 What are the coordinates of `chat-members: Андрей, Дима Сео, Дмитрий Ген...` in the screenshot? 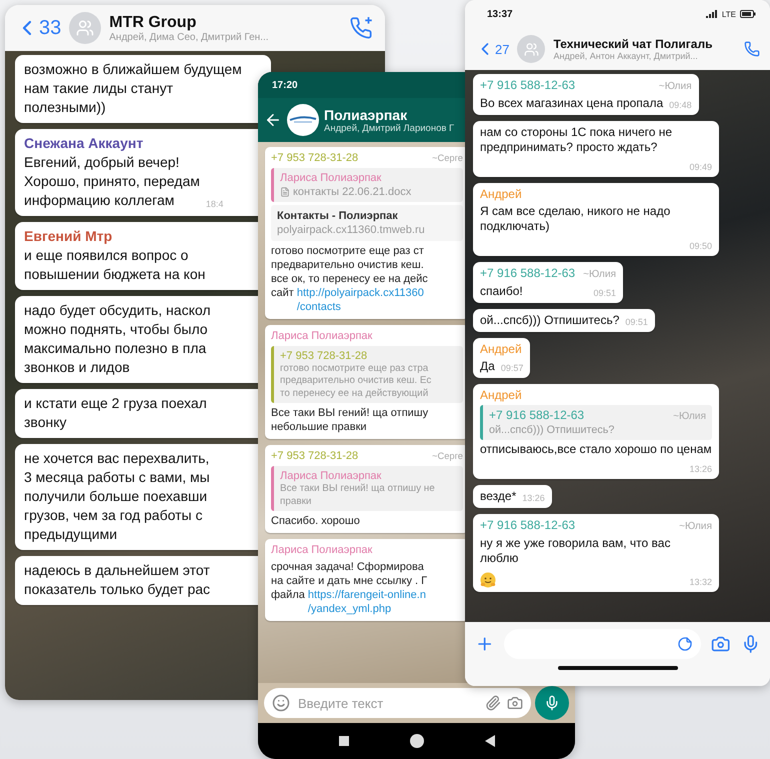 It's located at (189, 37).